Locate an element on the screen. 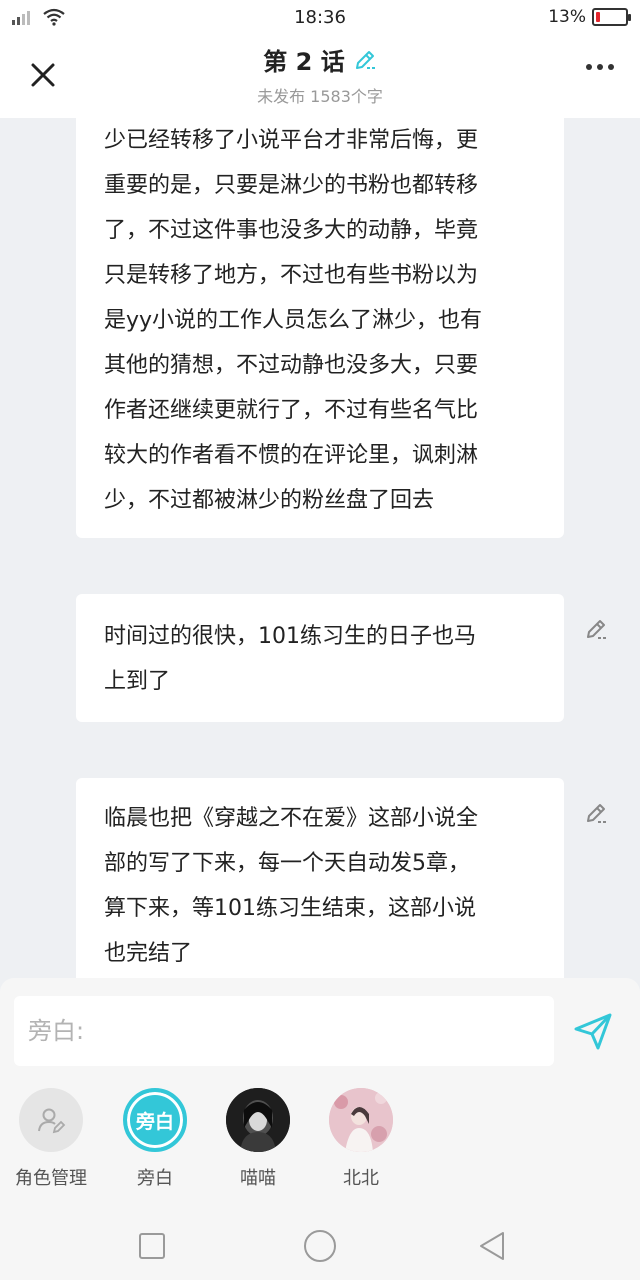 This screenshot has height=1280, width=640. role-miaomiao: 喵喵 is located at coordinates (258, 1139).